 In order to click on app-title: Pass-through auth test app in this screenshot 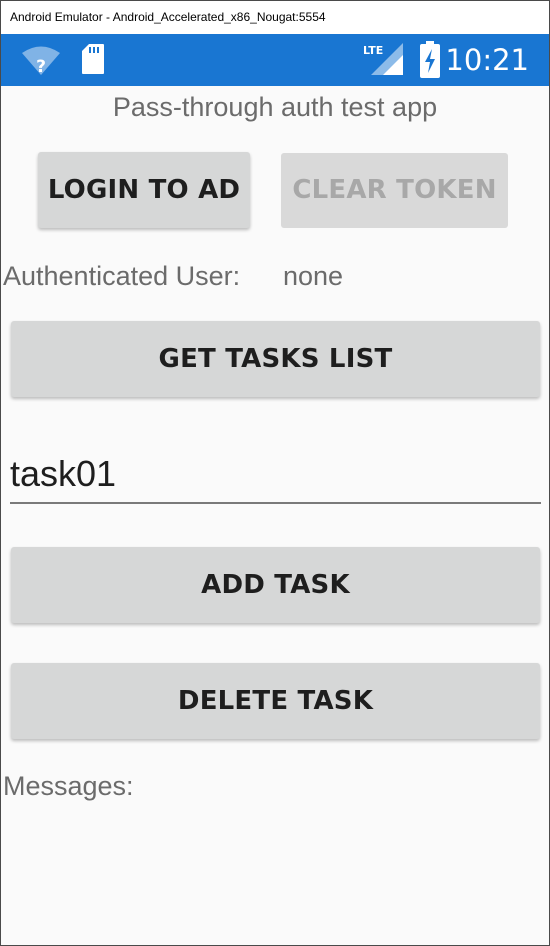, I will do `click(275, 107)`.